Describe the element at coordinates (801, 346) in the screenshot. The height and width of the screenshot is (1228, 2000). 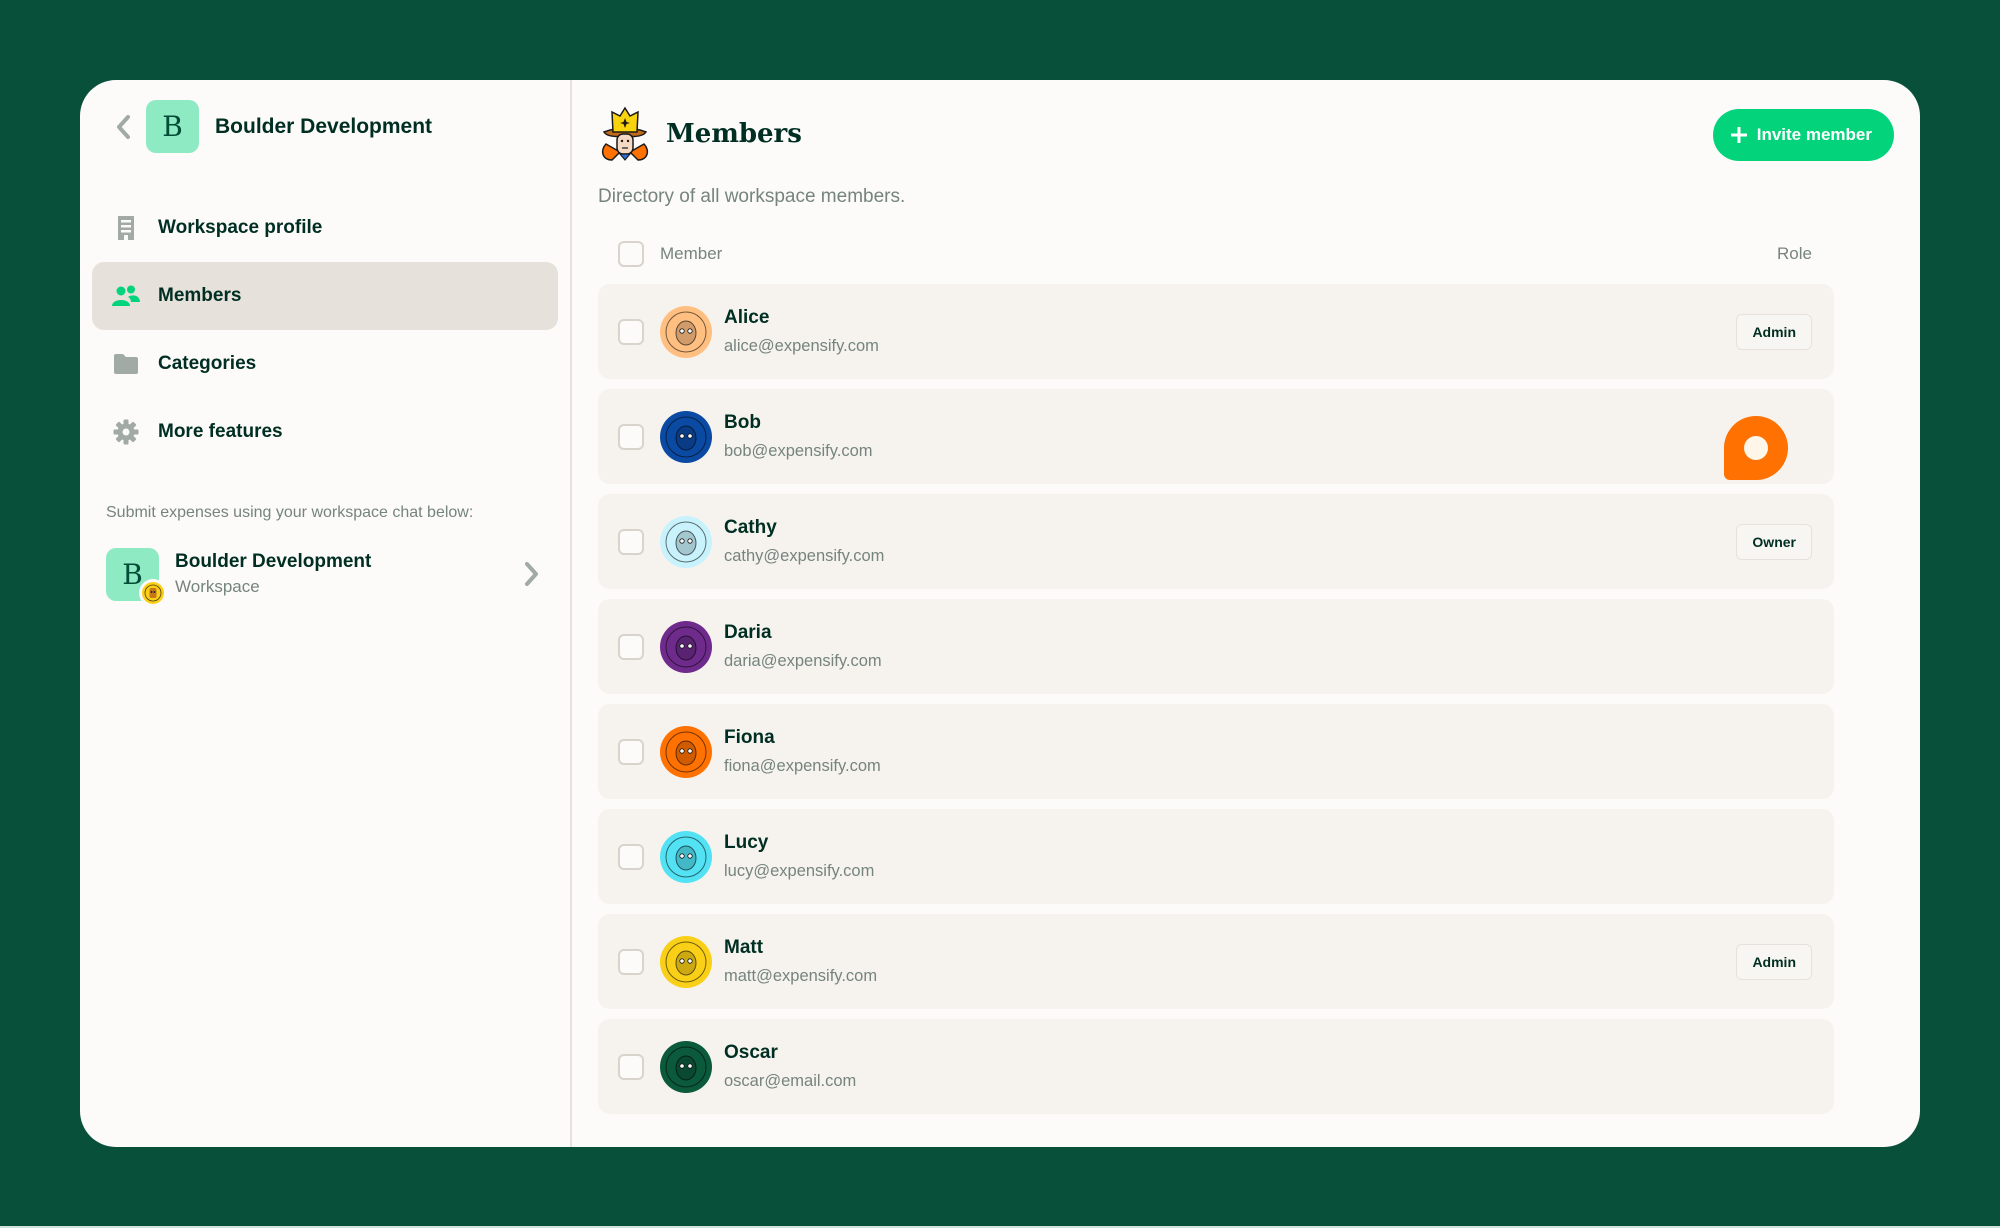
I see `member-email: alice@expensify.com` at that location.